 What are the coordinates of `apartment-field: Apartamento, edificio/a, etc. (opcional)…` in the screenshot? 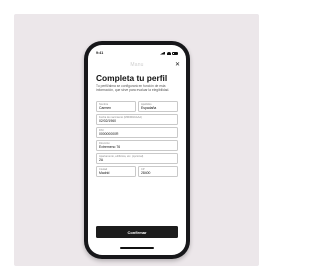 It's located at (137, 158).